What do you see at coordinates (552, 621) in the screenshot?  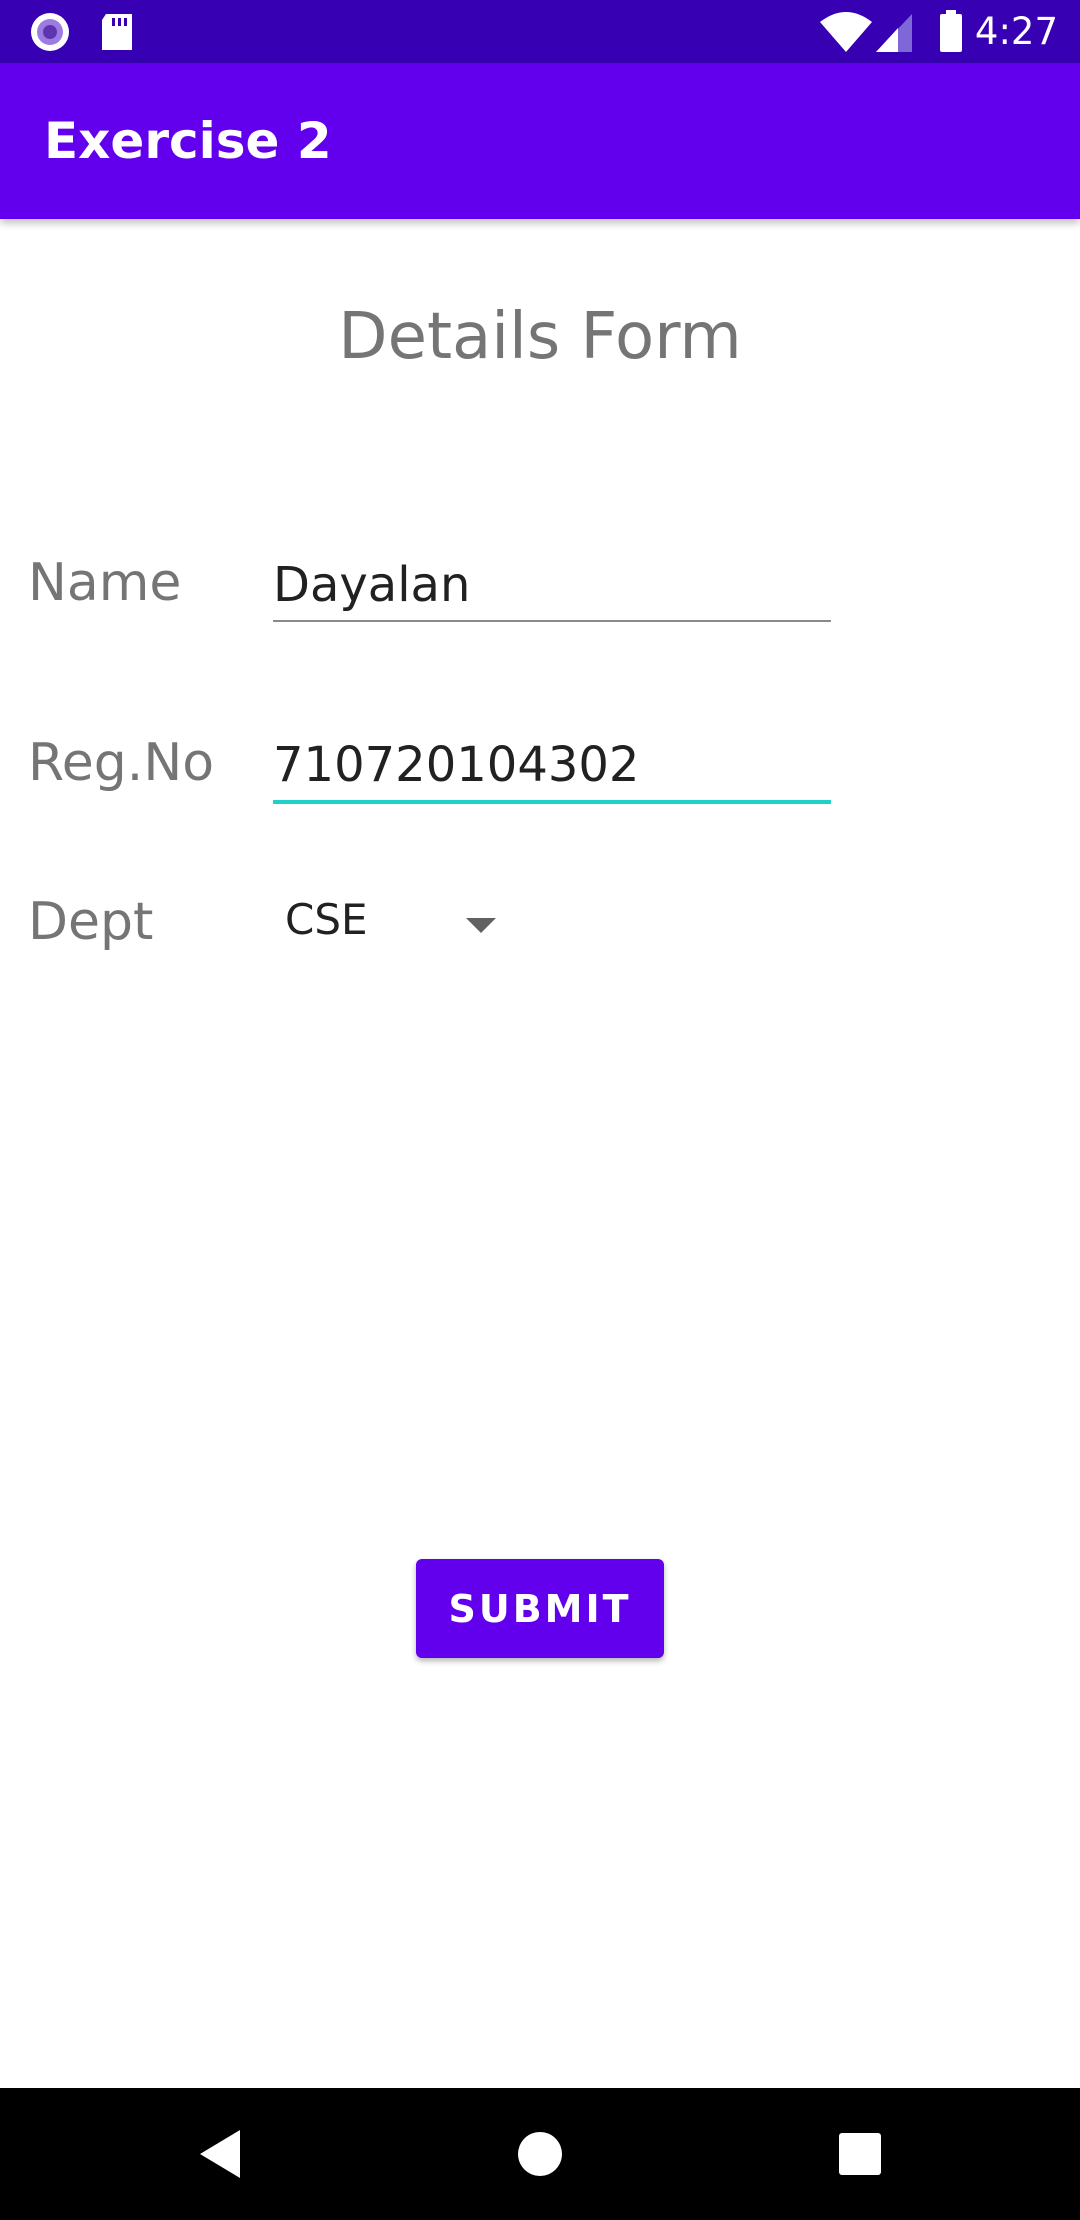 I see `name-input-underline` at bounding box center [552, 621].